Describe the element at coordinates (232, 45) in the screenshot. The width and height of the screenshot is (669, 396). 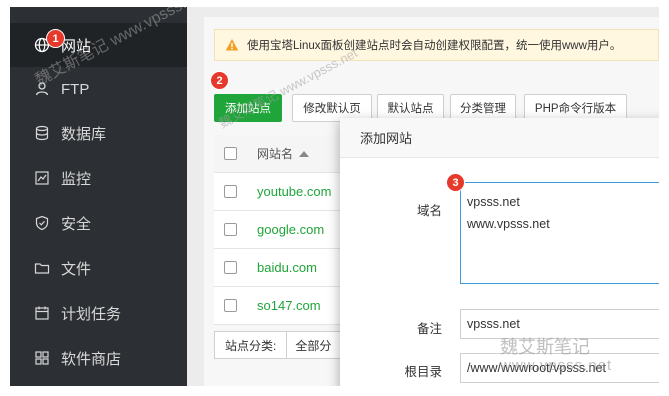
I see `warning-icon` at that location.